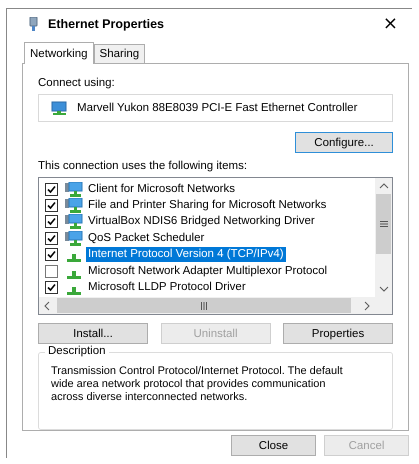  I want to click on list-item: Microsoft Network Adapter Multiplexor Protocol, so click(208, 271).